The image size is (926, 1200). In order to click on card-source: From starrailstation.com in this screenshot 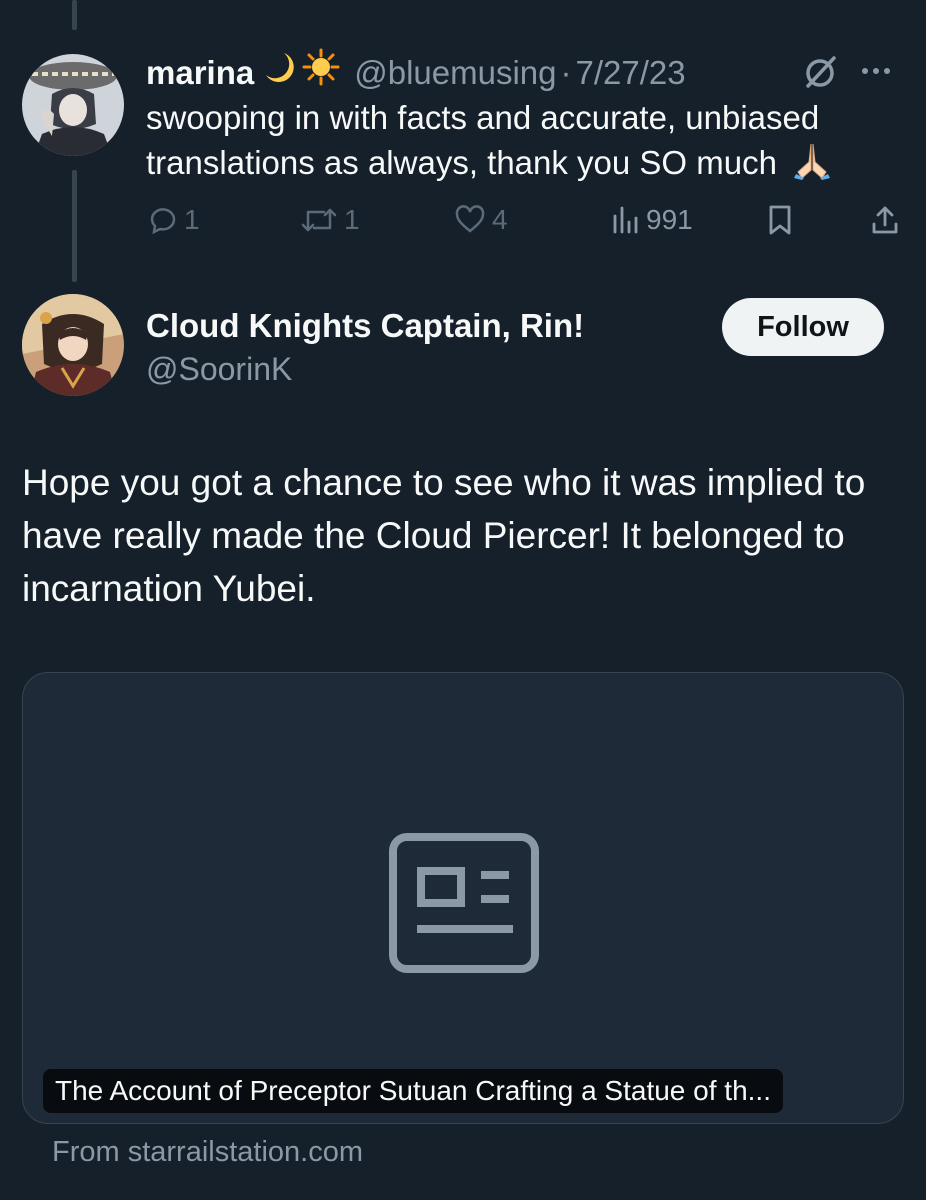, I will do `click(207, 1152)`.